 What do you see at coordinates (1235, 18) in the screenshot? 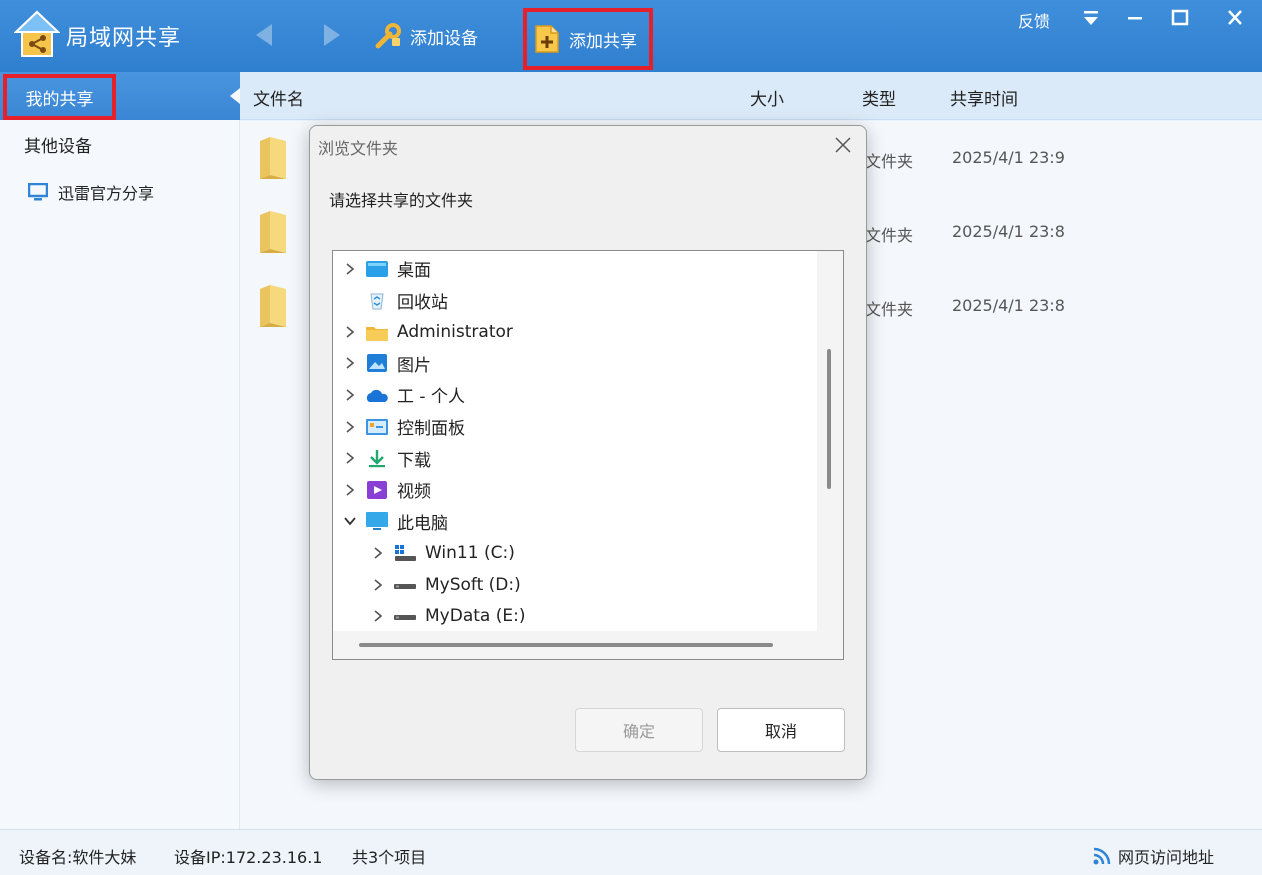
I see `close-icon` at bounding box center [1235, 18].